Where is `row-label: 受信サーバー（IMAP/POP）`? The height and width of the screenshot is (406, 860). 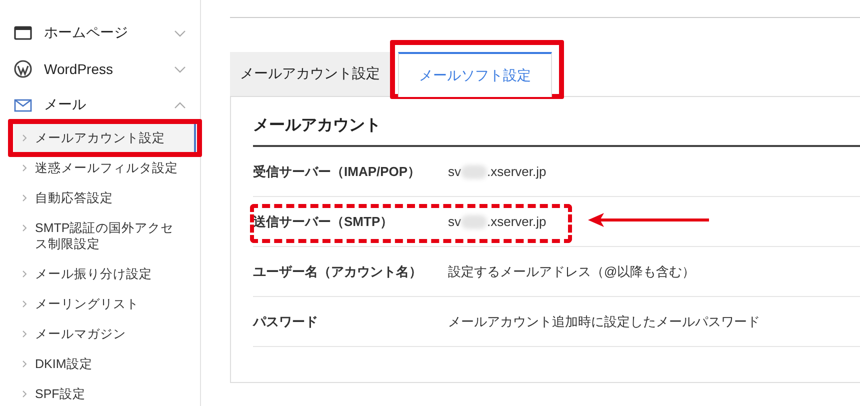
row-label: 受信サーバー（IMAP/POP） is located at coordinates (337, 171).